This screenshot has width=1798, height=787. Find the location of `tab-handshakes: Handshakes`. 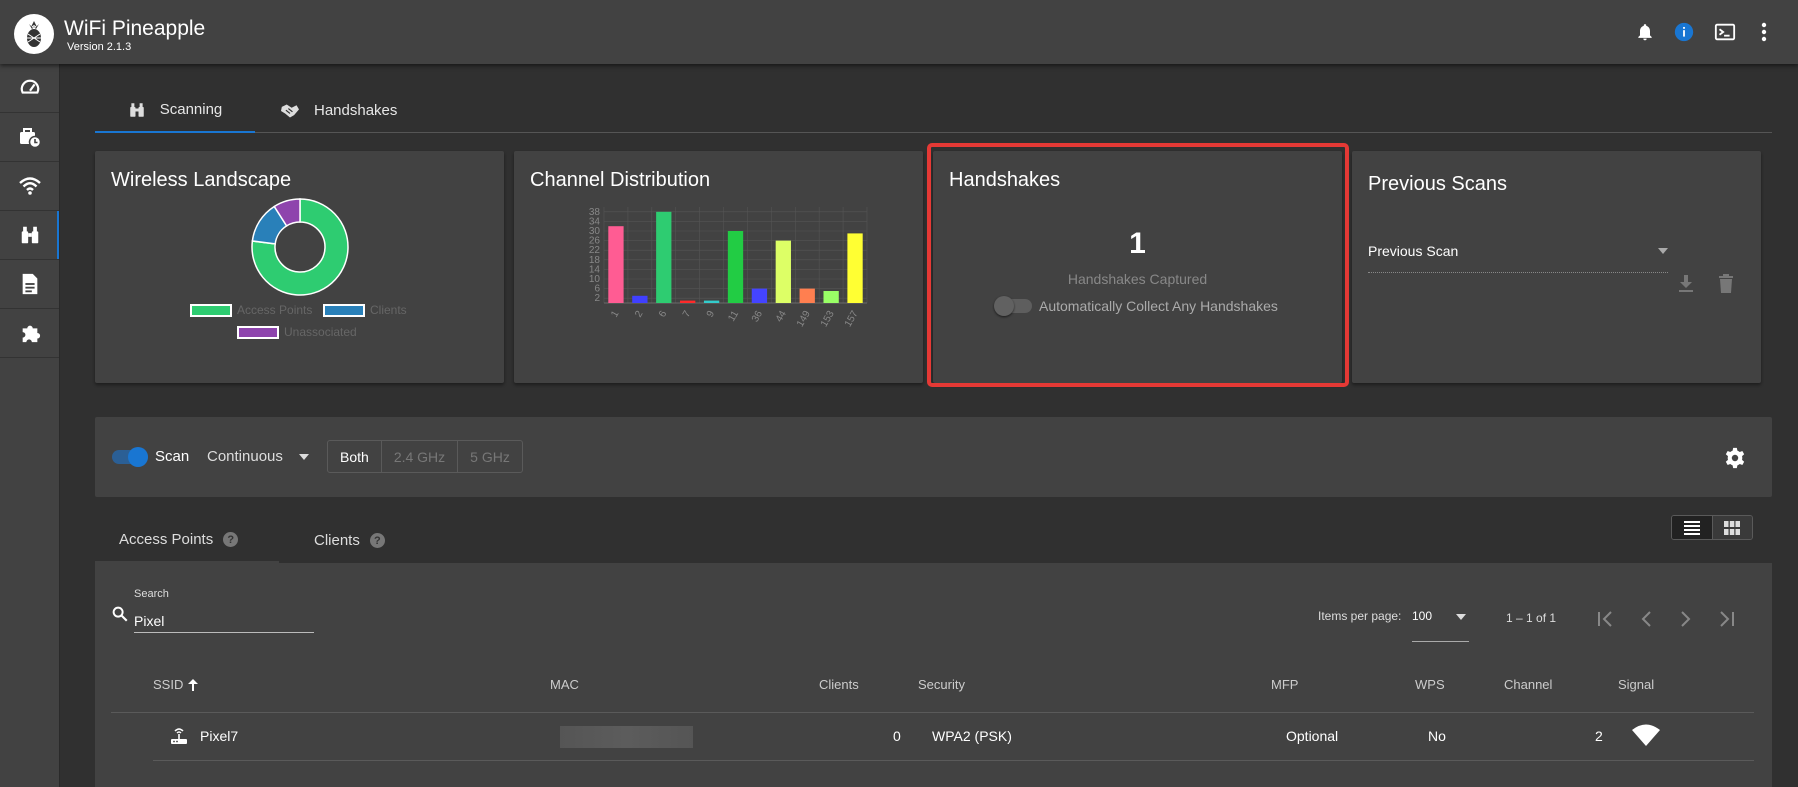

tab-handshakes: Handshakes is located at coordinates (338, 110).